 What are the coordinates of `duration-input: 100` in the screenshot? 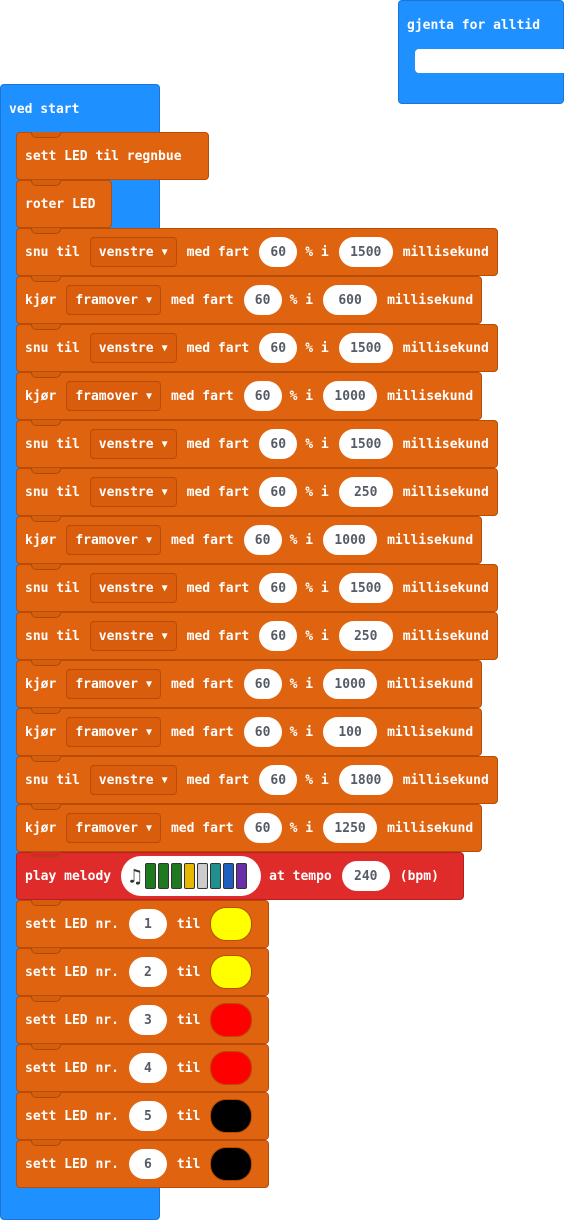 It's located at (350, 732).